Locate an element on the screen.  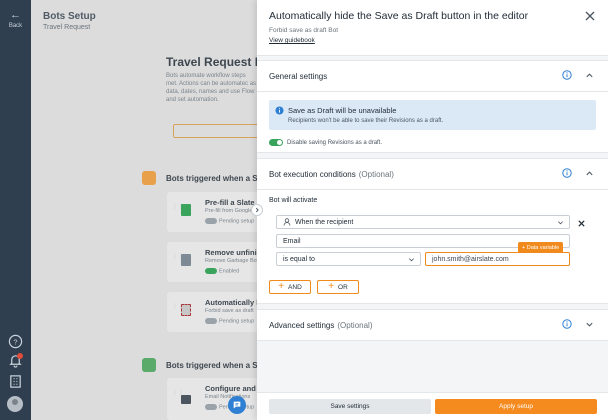
field-value: Email is located at coordinates (292, 241).